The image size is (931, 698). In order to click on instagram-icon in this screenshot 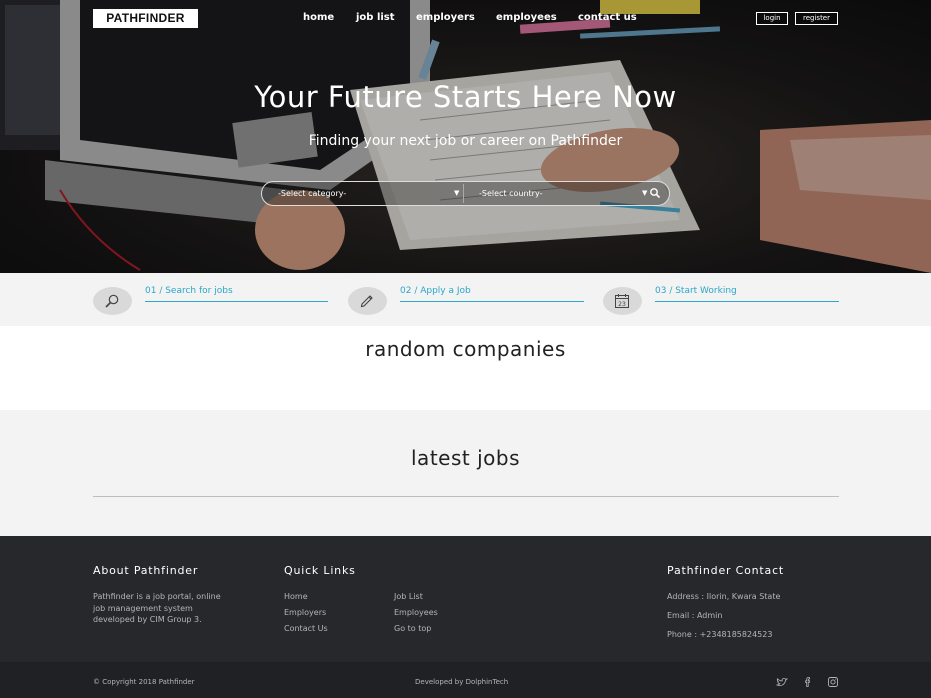, I will do `click(833, 682)`.